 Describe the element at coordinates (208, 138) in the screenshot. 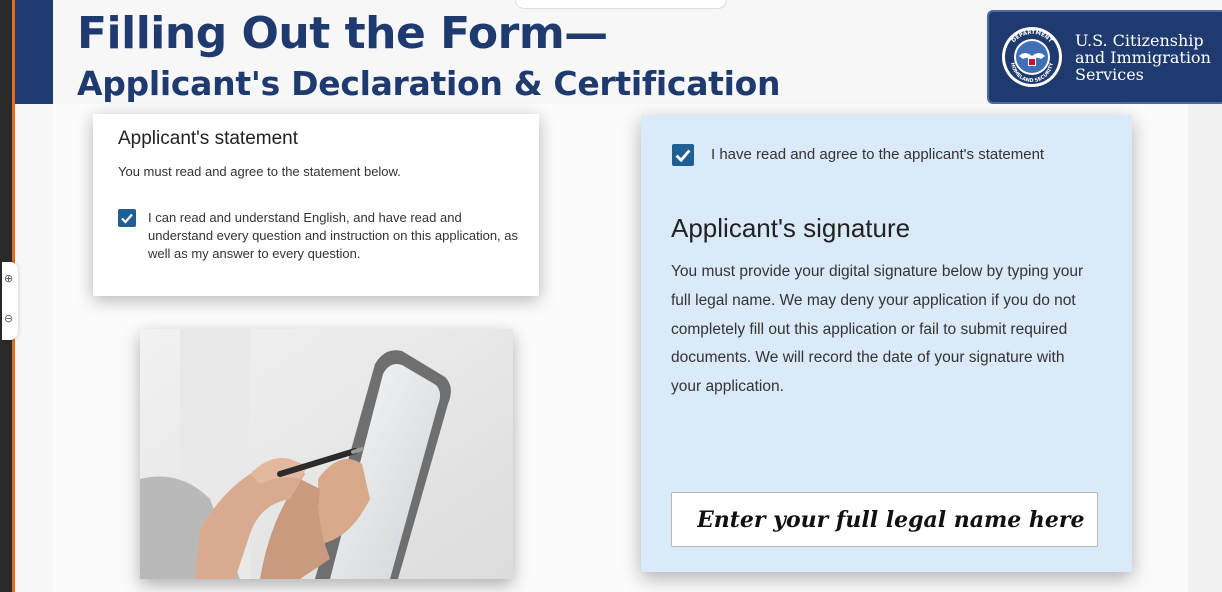

I see `statement-heading: Applicant's statement` at that location.